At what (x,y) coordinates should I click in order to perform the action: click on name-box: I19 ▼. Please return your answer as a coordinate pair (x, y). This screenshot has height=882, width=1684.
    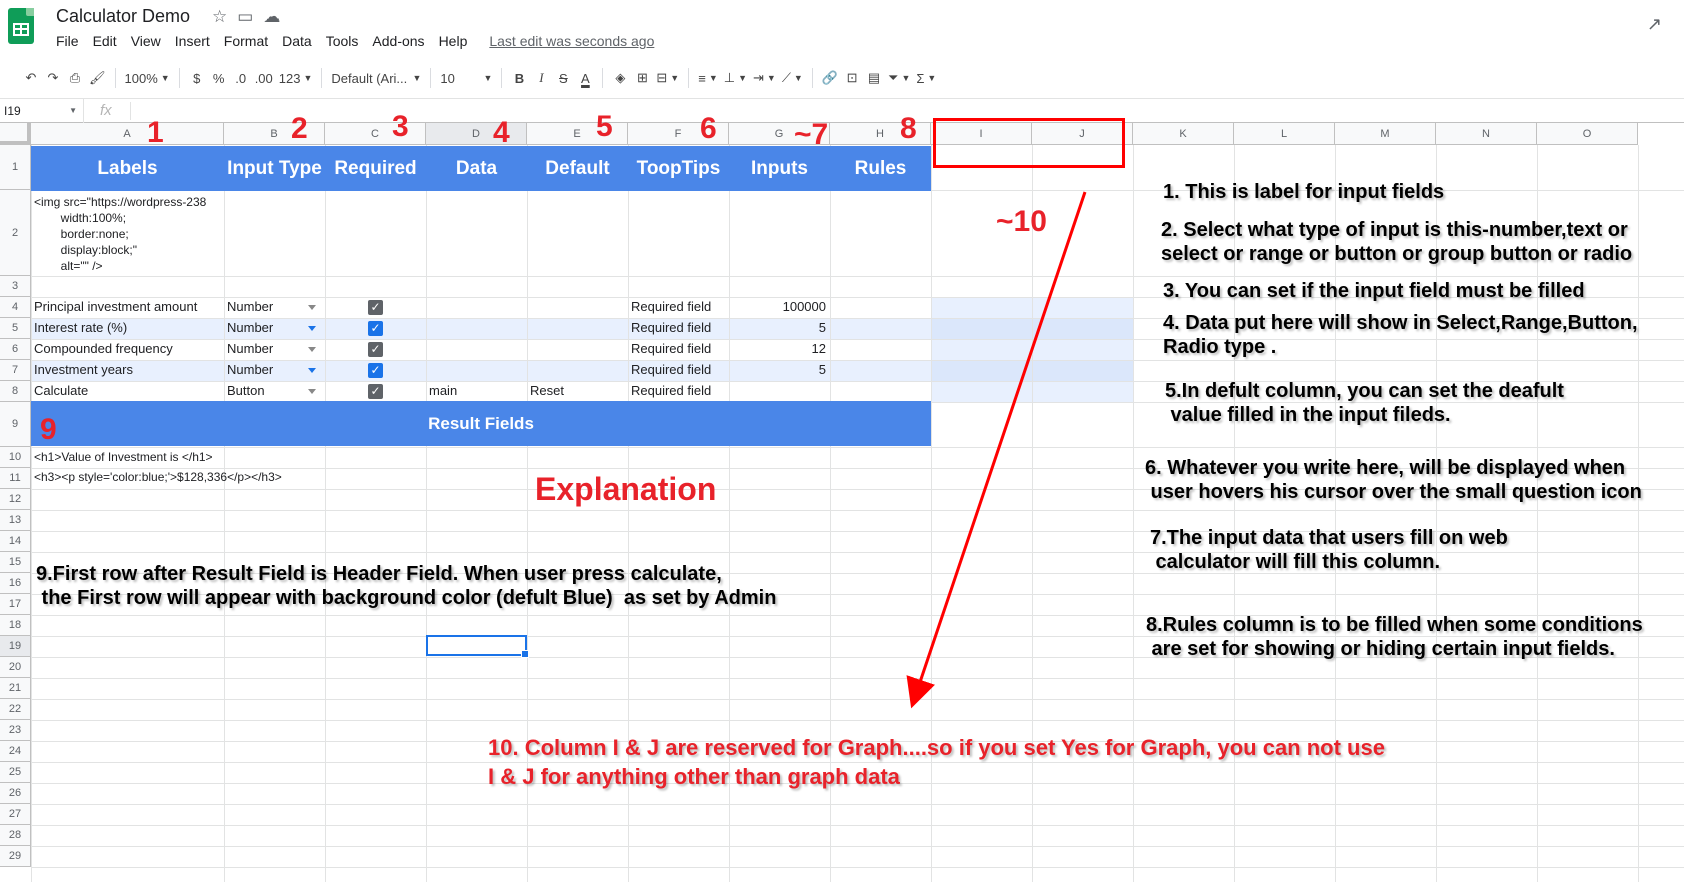
    Looking at the image, I should click on (42, 111).